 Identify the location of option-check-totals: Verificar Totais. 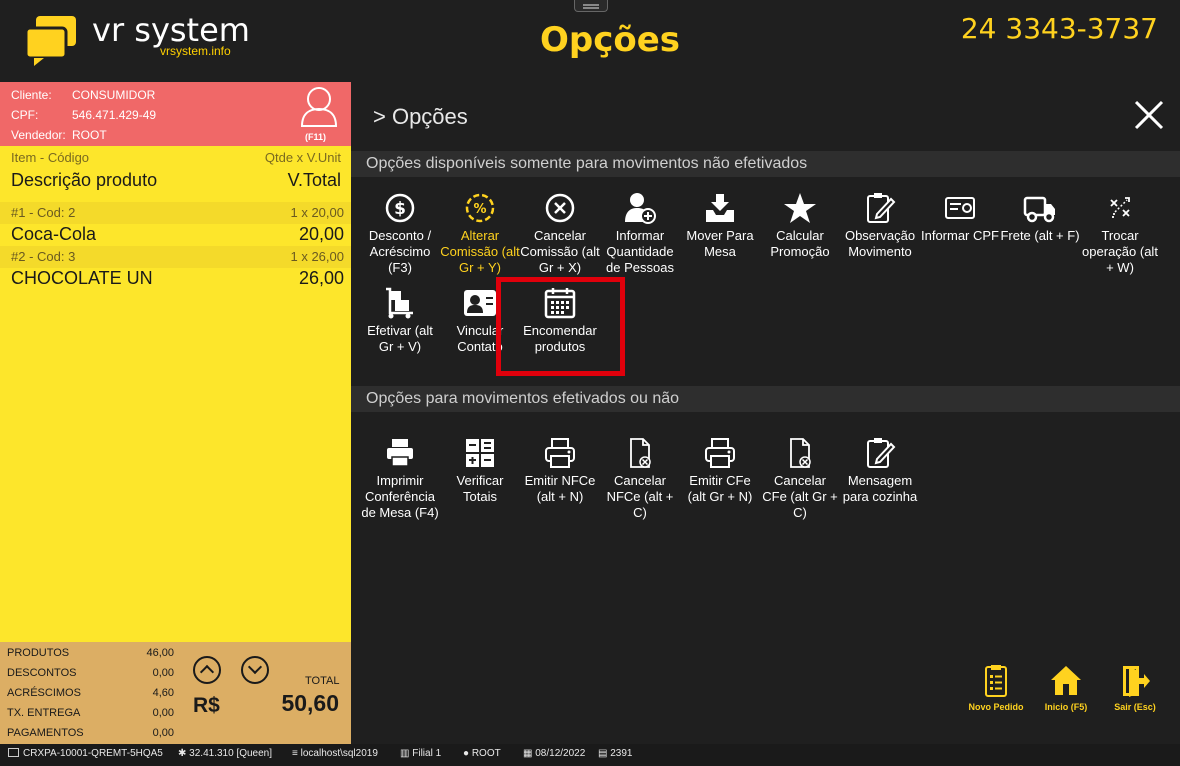
(480, 471).